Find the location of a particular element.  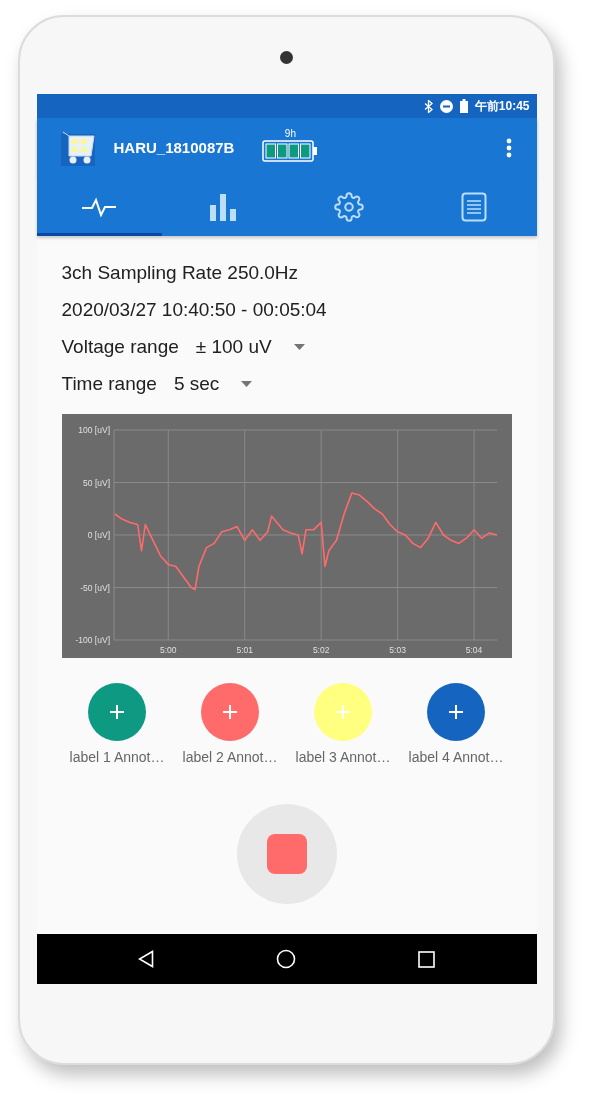

x-axis-label: 5:03 is located at coordinates (397, 650).